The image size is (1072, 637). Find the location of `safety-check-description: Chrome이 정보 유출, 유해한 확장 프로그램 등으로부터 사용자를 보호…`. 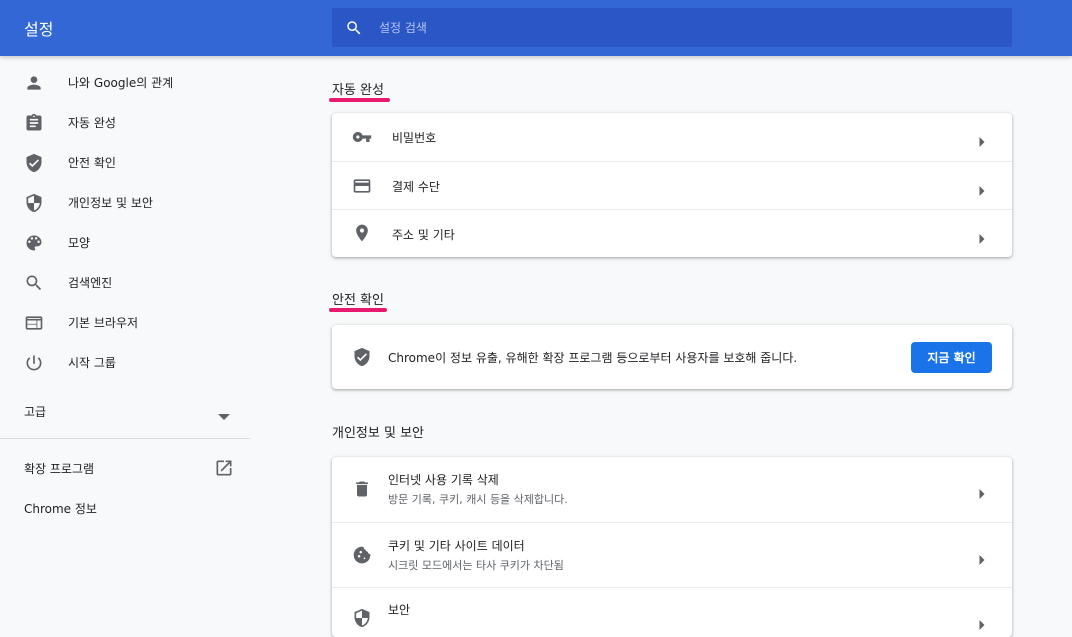

safety-check-description: Chrome이 정보 유출, 유해한 확장 프로그램 등으로부터 사용자를 보호… is located at coordinates (593, 358).